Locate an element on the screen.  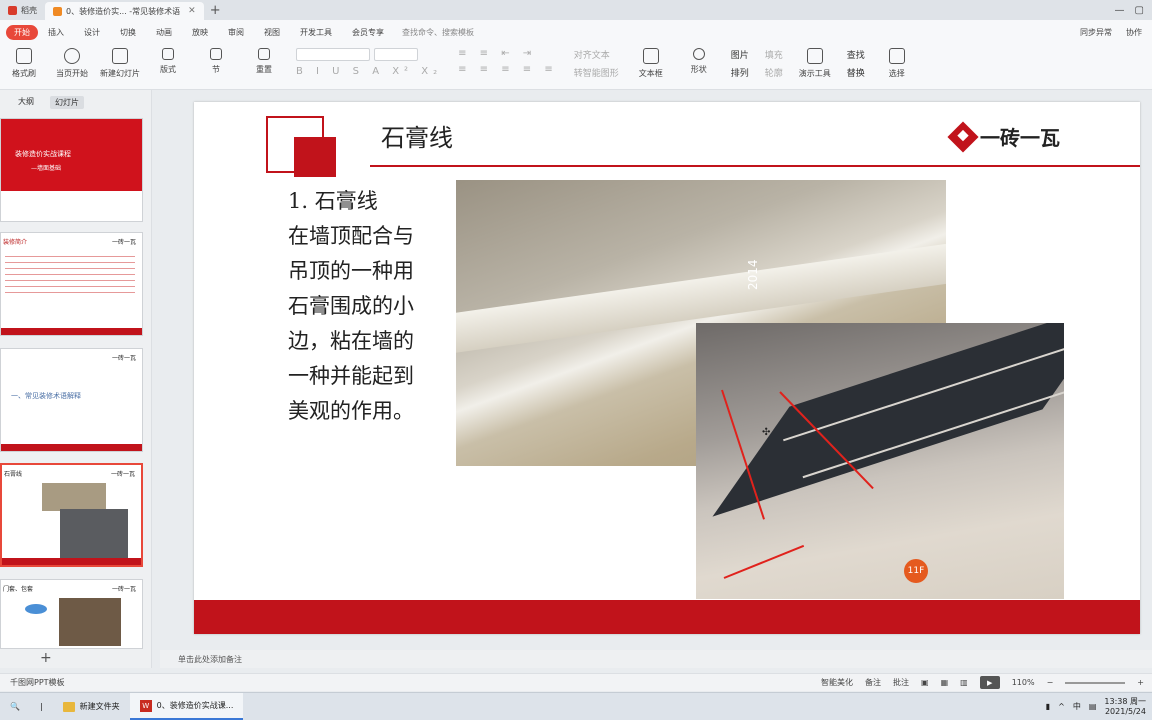
textbox-button: 文本框 is located at coordinates (651, 63).